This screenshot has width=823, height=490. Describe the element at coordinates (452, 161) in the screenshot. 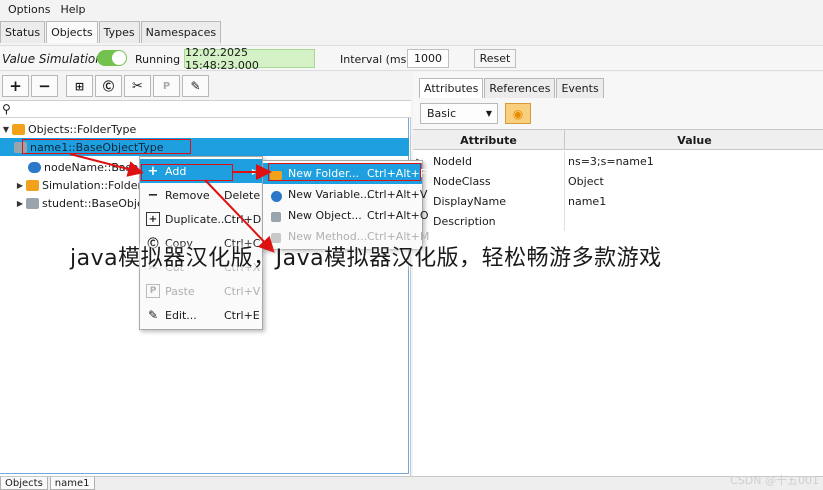

I see `attribute-name: NodeId` at that location.